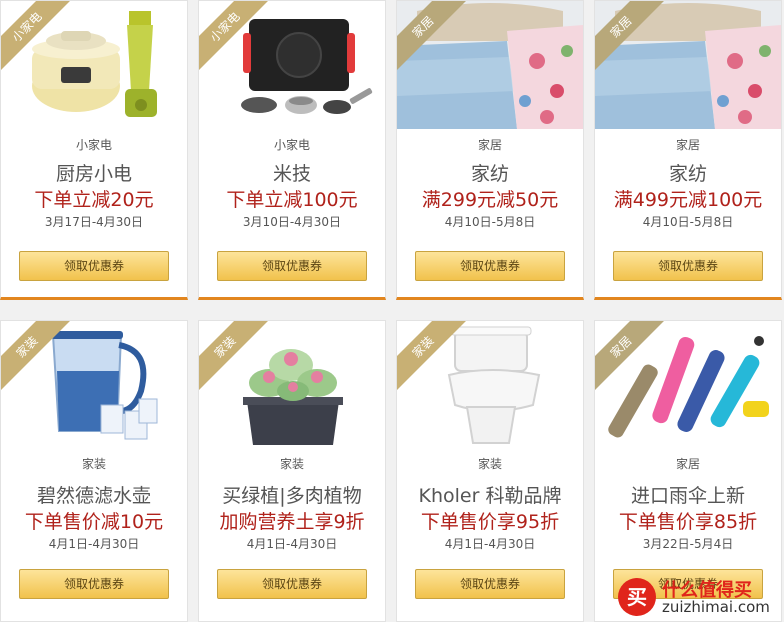 This screenshot has height=622, width=784. I want to click on promo-title: 买绿植|多肉植物, so click(292, 494).